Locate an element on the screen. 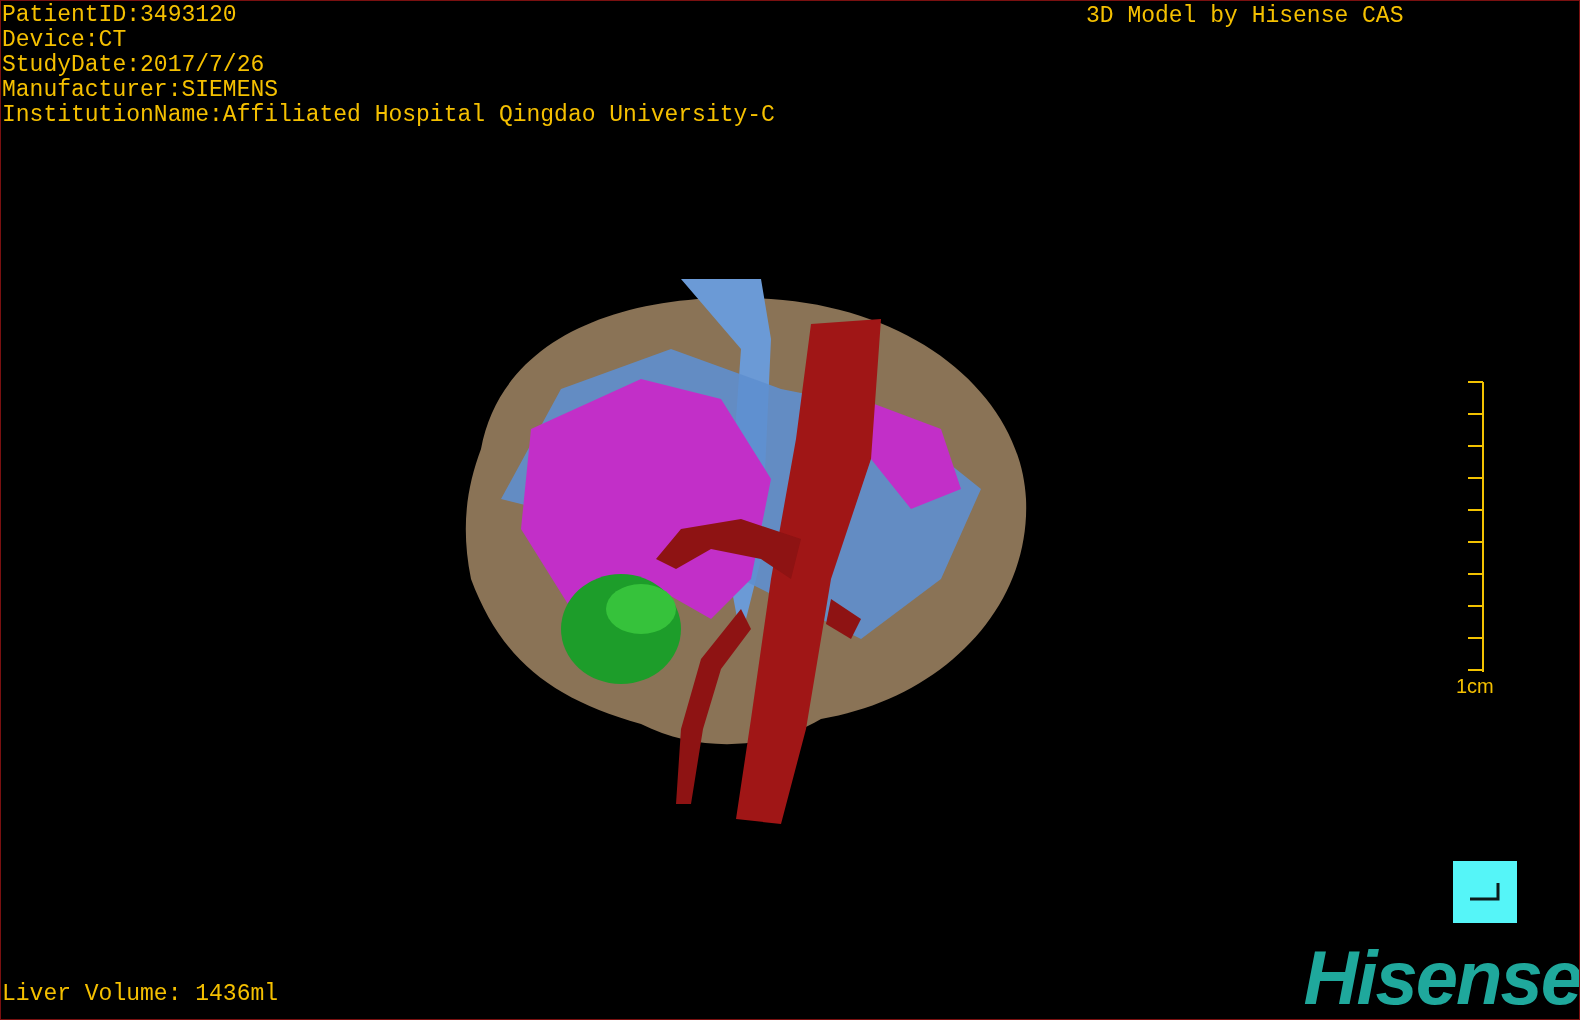  corner-button is located at coordinates (1485, 892).